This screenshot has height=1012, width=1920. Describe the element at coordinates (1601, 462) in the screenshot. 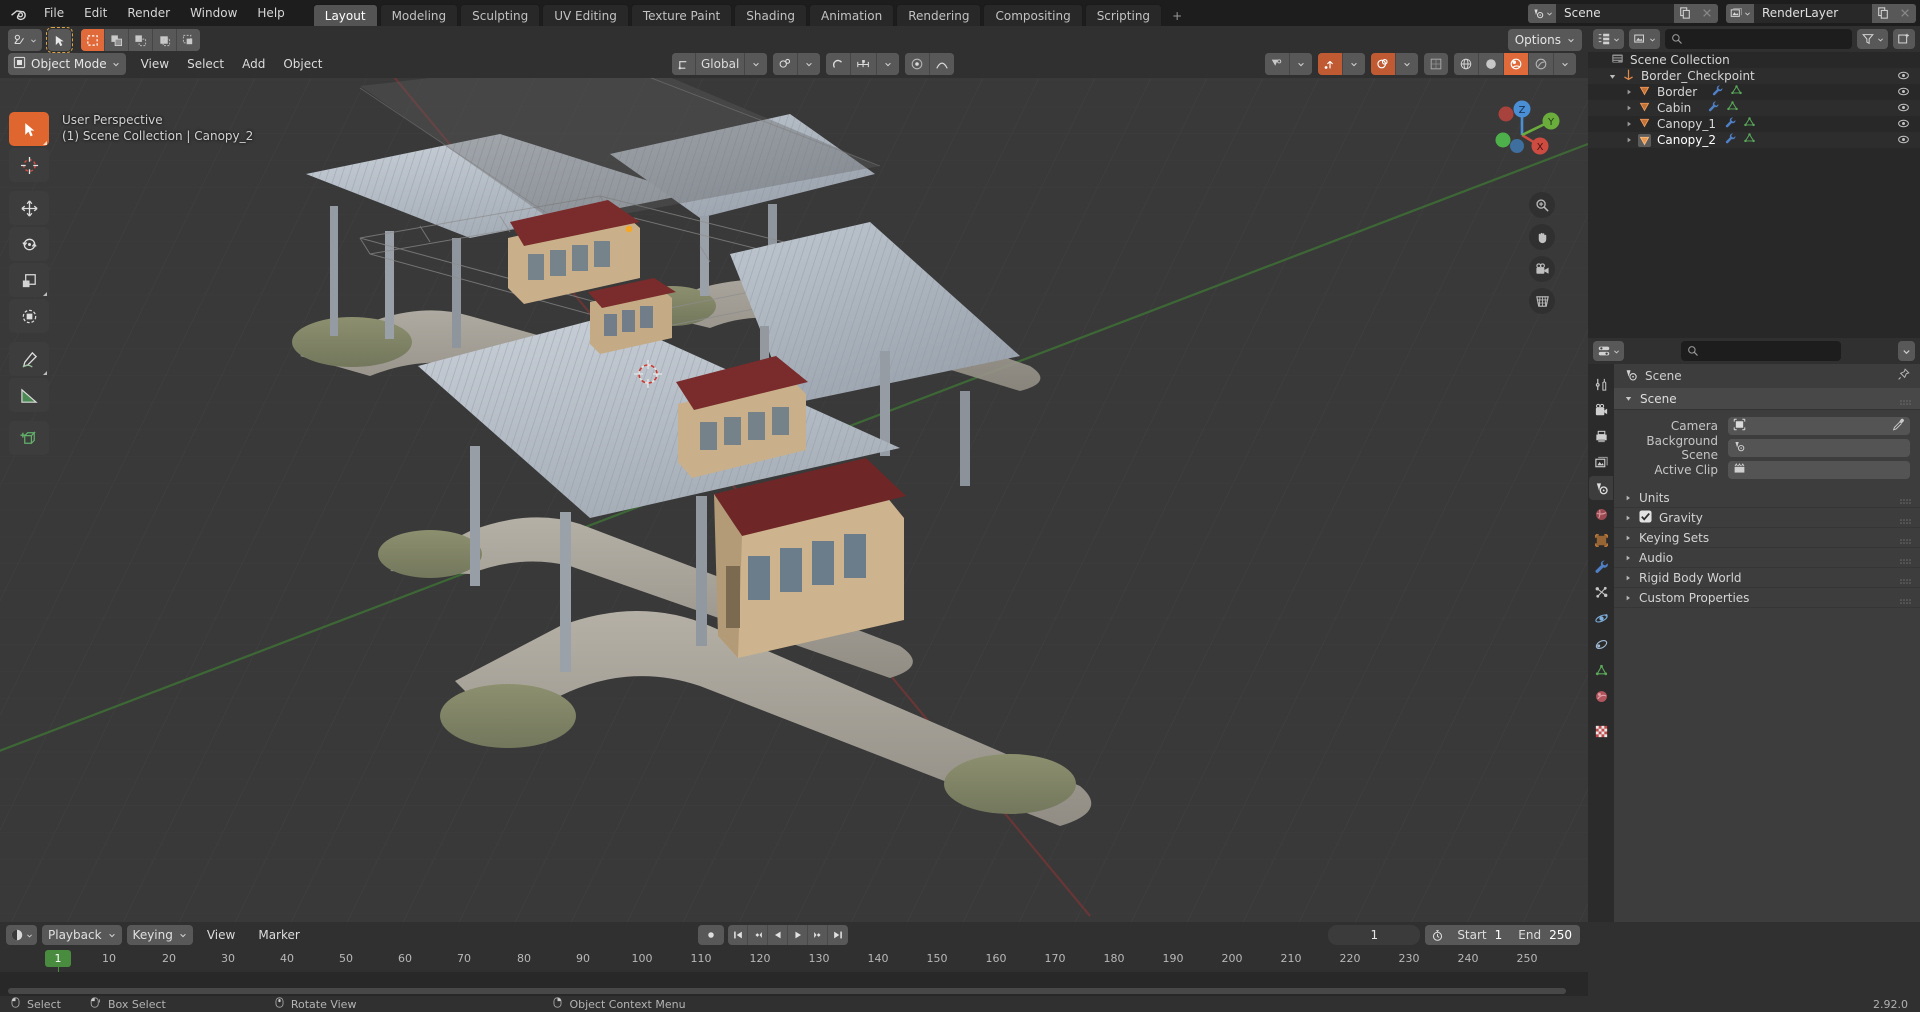

I see `properties-tab-view-layer` at that location.